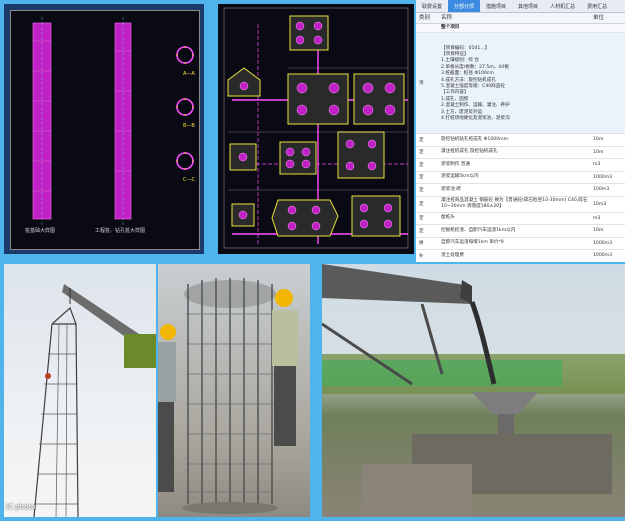  I want to click on cell-code: 补, so click(421, 256).